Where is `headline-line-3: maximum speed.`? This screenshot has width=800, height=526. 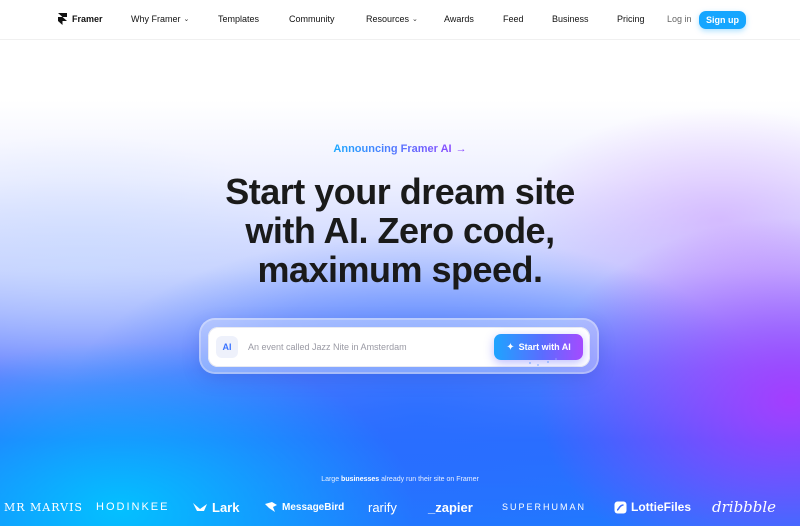
headline-line-3: maximum speed. is located at coordinates (400, 269).